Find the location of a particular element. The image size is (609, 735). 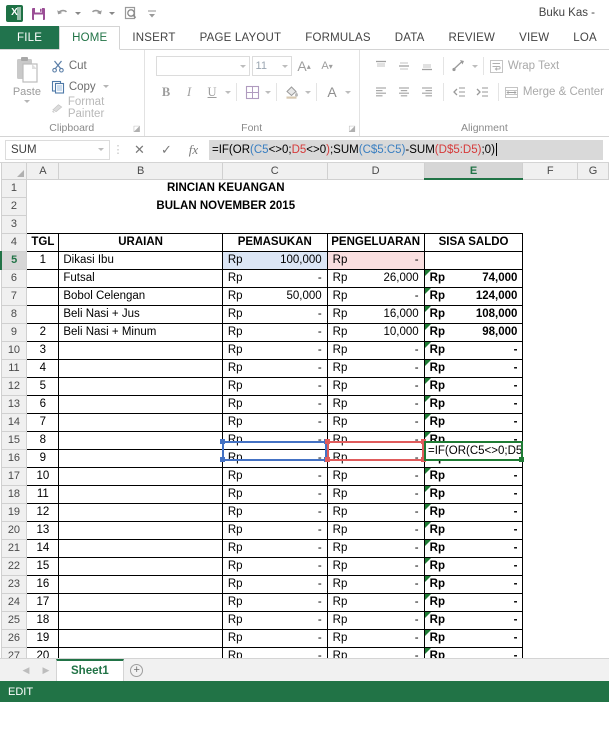

cell-a7 is located at coordinates (43, 296).